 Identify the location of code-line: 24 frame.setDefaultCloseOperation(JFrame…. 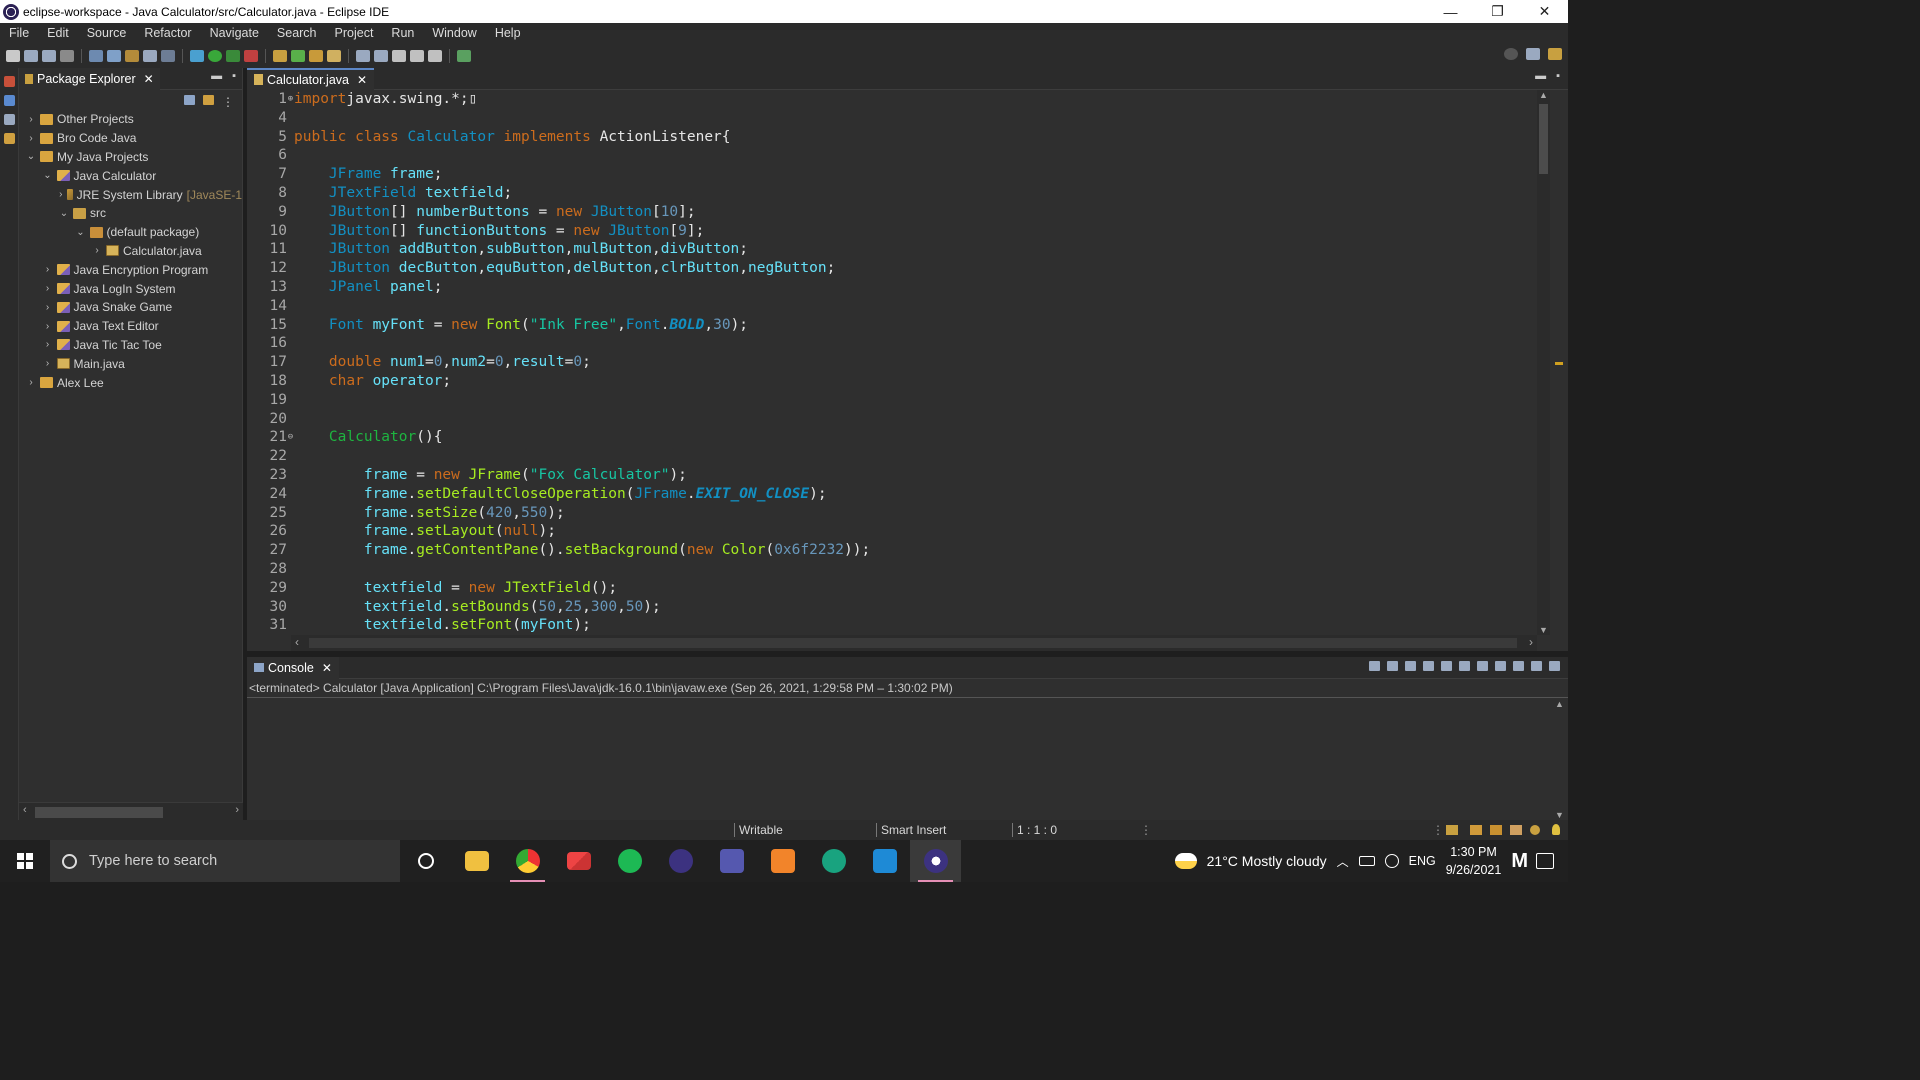
(892, 494).